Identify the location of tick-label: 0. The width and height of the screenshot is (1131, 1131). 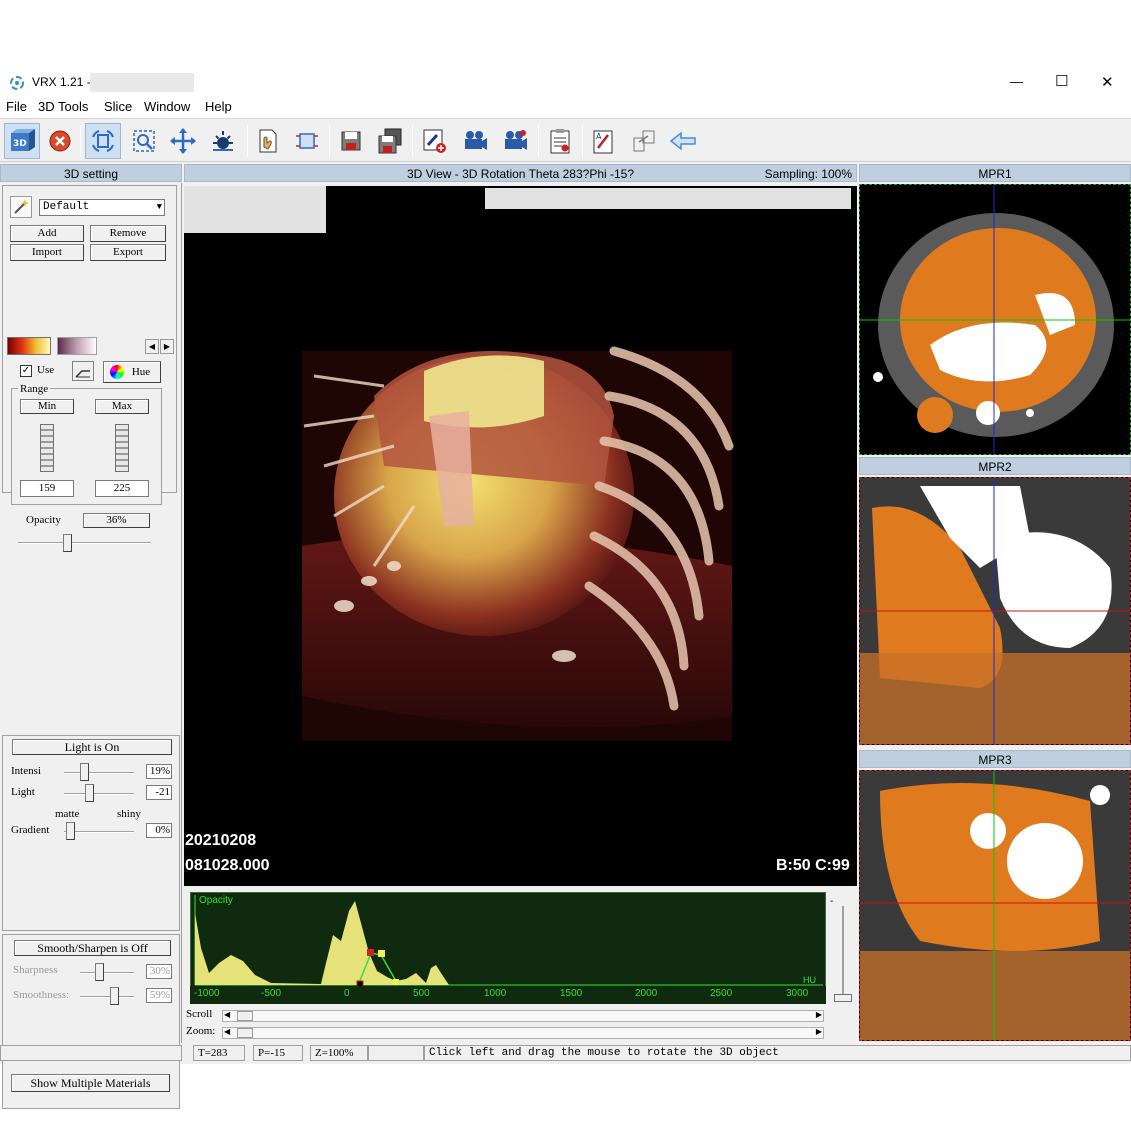
(347, 993).